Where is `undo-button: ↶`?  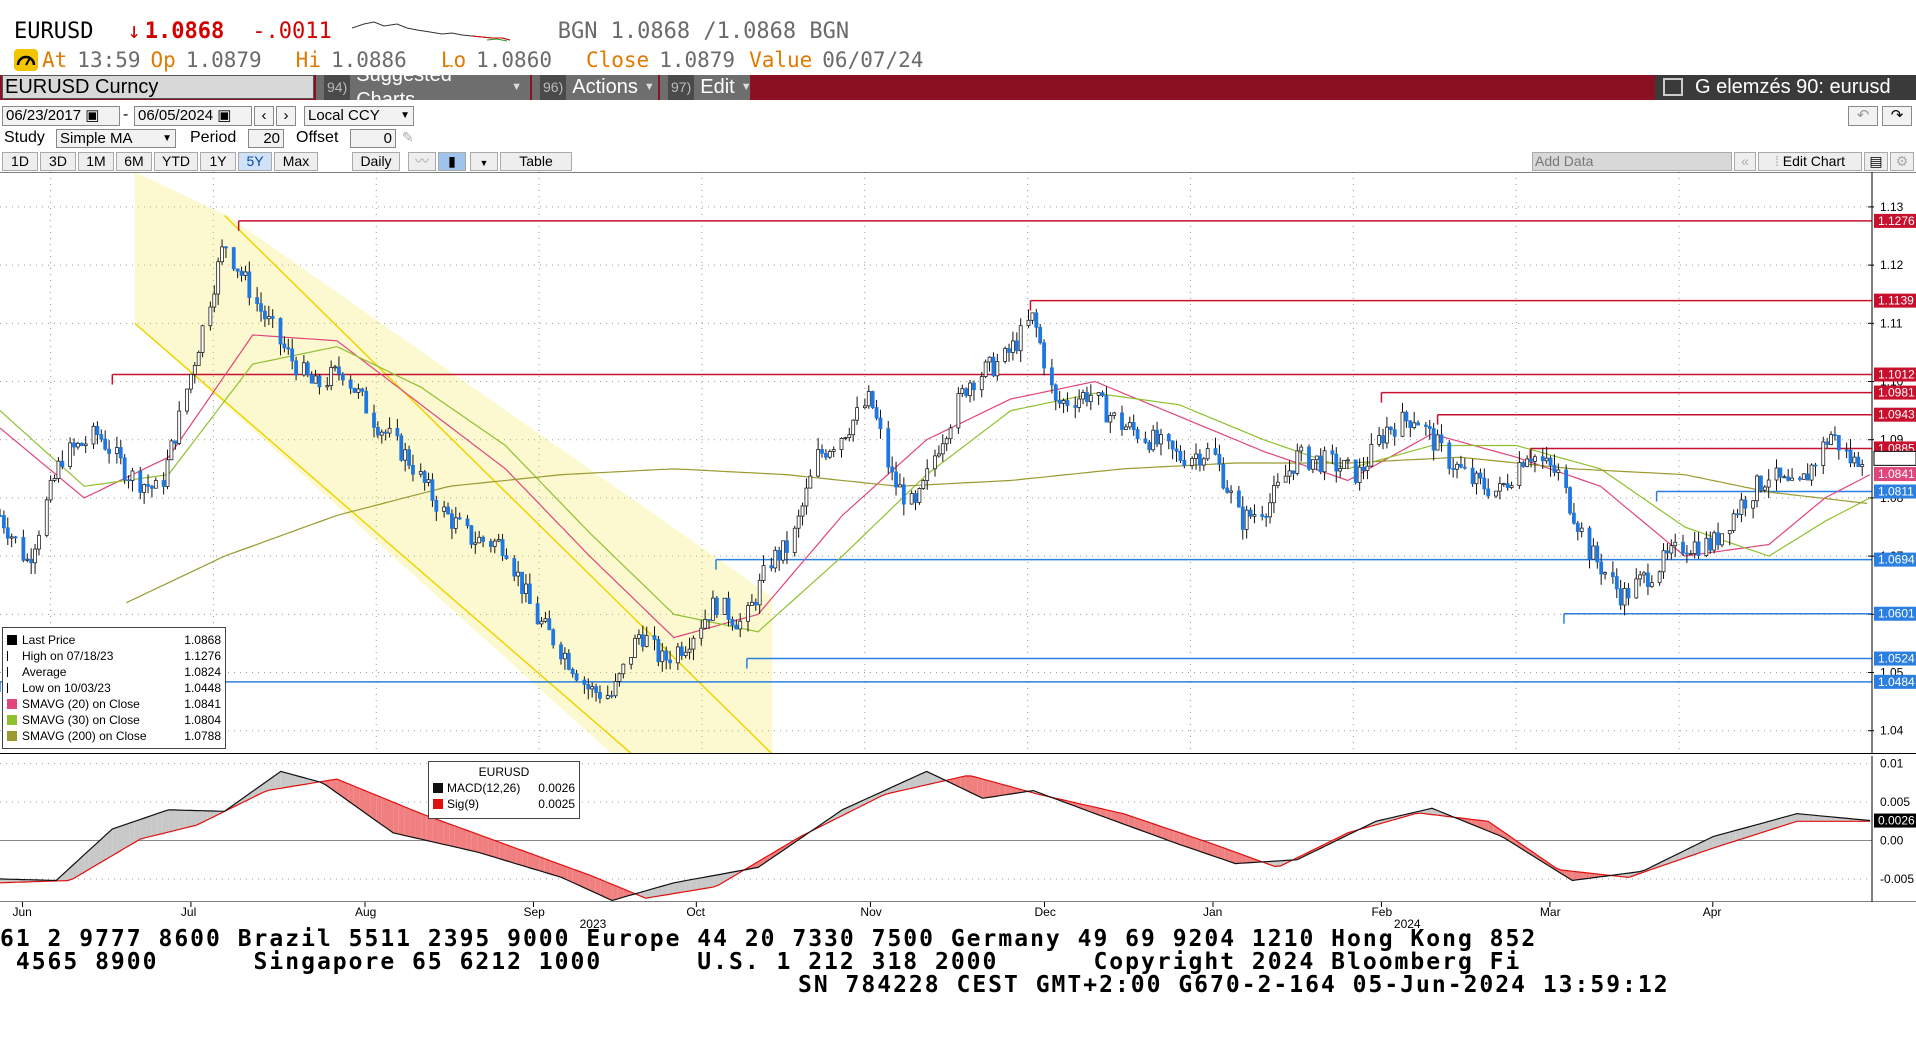
undo-button: ↶ is located at coordinates (1863, 116).